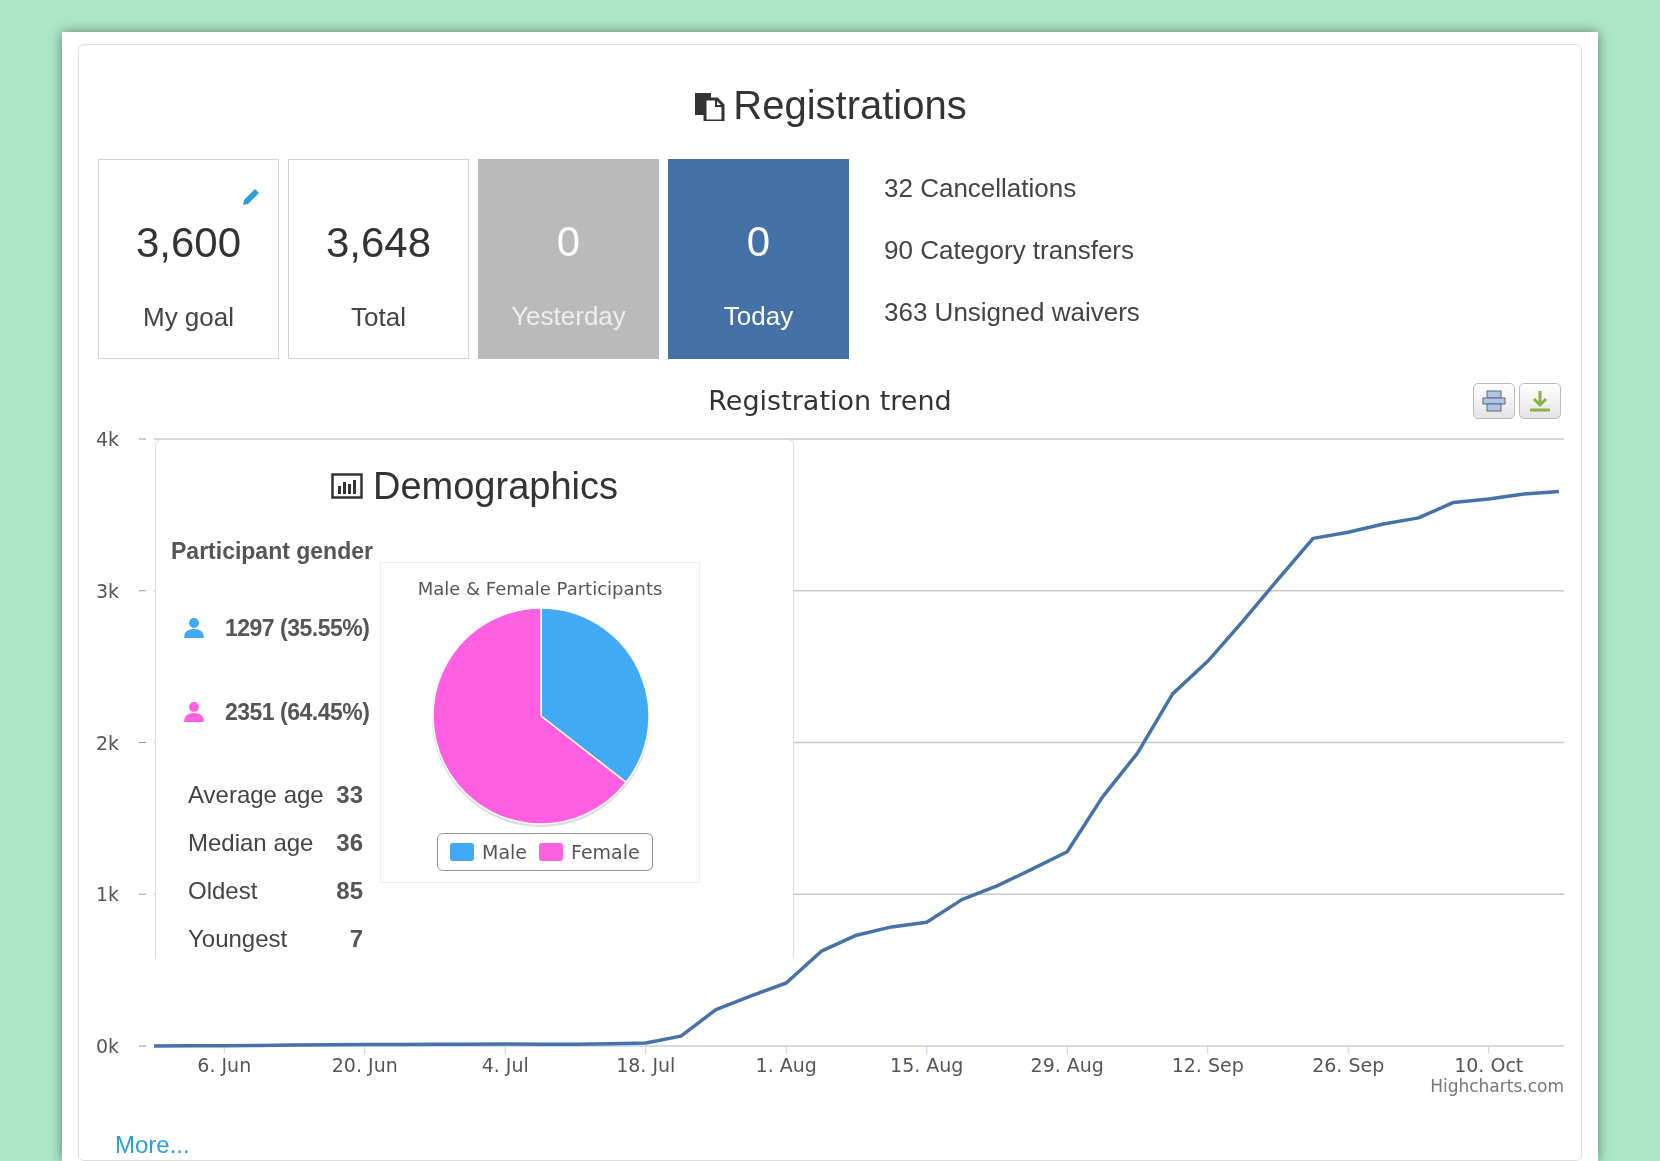 This screenshot has width=1660, height=1161. Describe the element at coordinates (251, 197) in the screenshot. I see `pencil-icon` at that location.